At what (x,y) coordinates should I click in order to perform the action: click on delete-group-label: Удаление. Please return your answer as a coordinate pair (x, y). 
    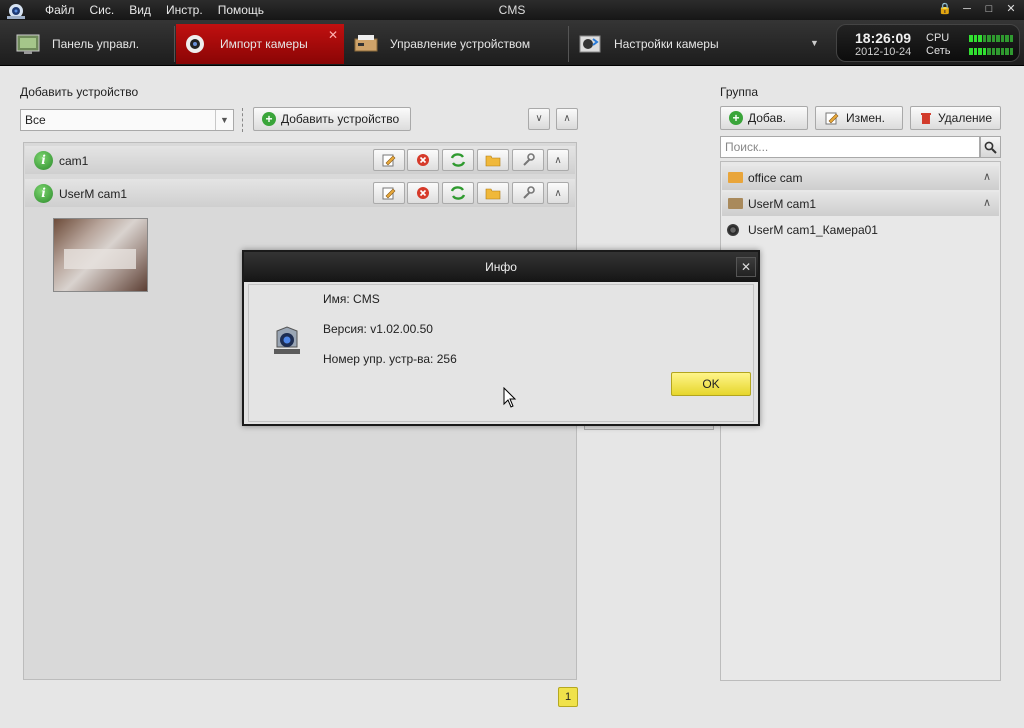
    Looking at the image, I should click on (964, 118).